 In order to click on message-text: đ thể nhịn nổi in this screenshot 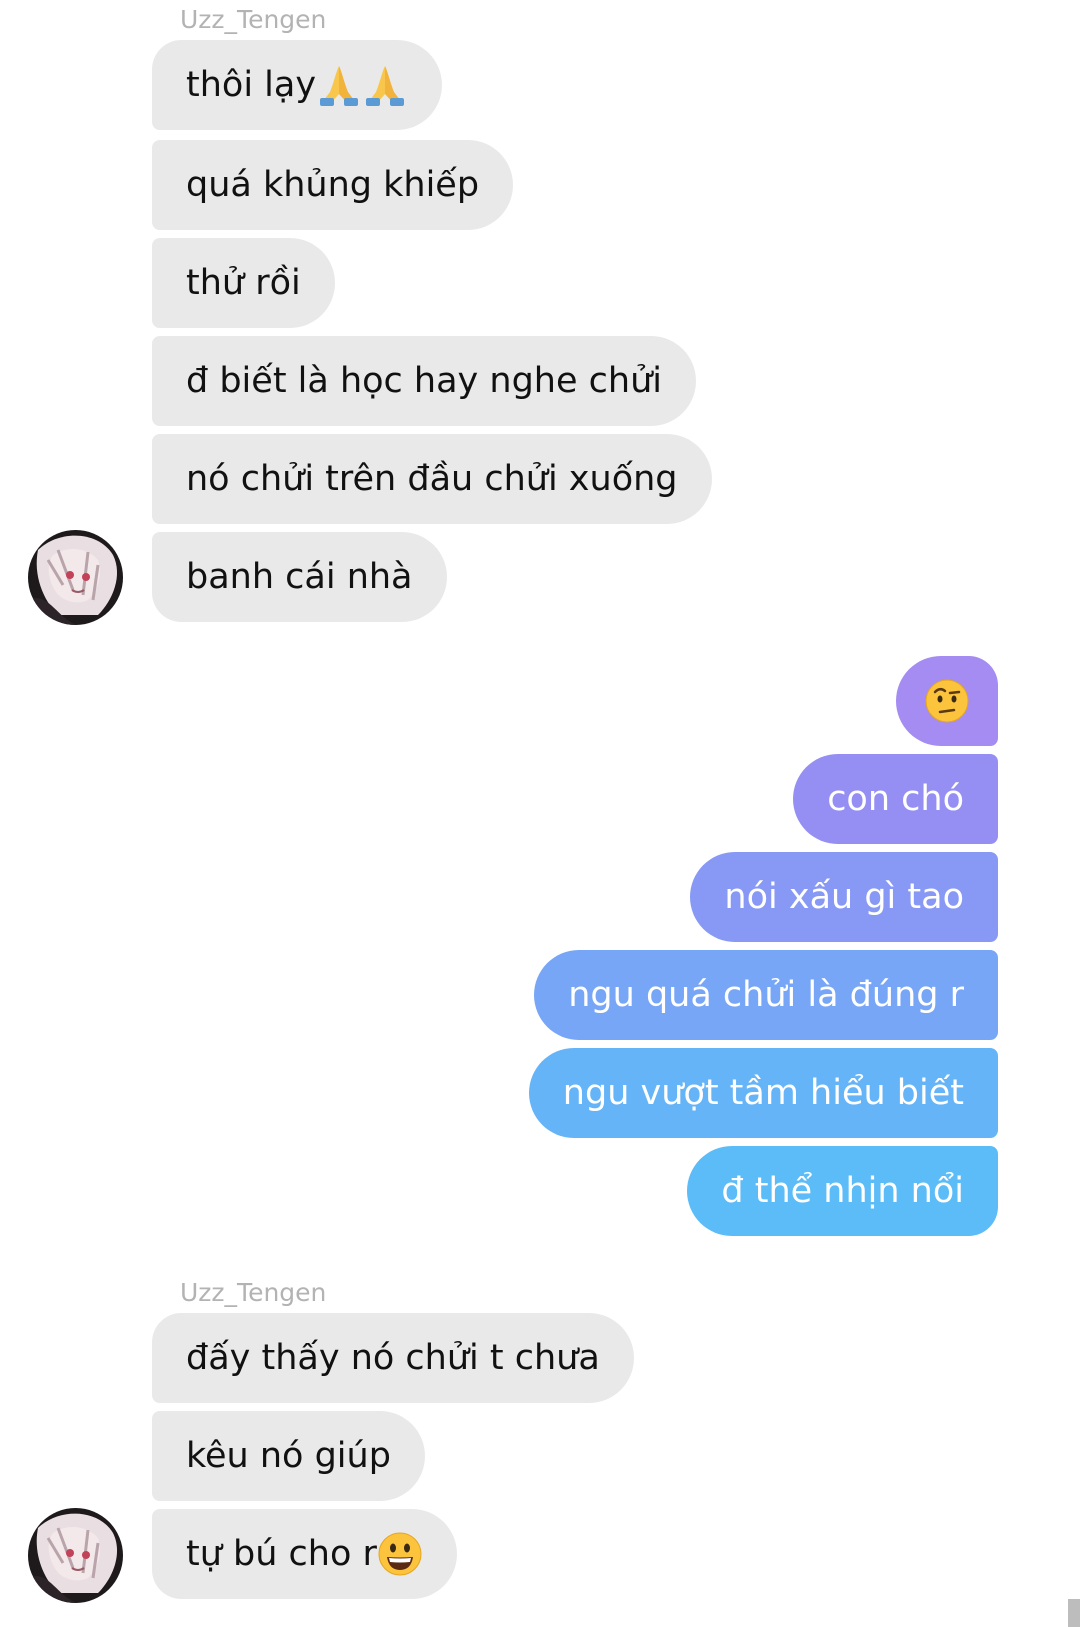, I will do `click(842, 1191)`.